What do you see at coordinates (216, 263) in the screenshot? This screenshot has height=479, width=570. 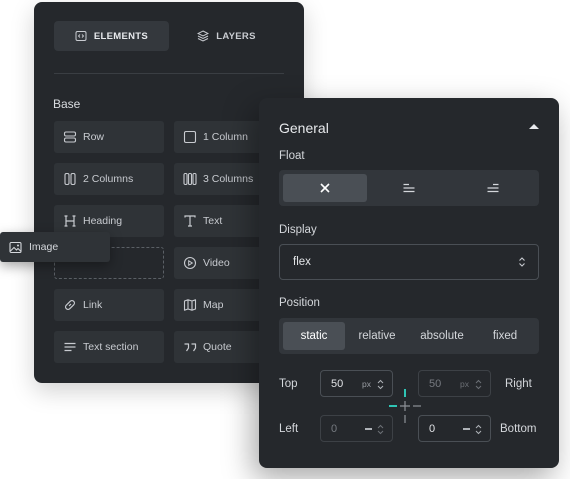 I see `element-video-label: Video` at bounding box center [216, 263].